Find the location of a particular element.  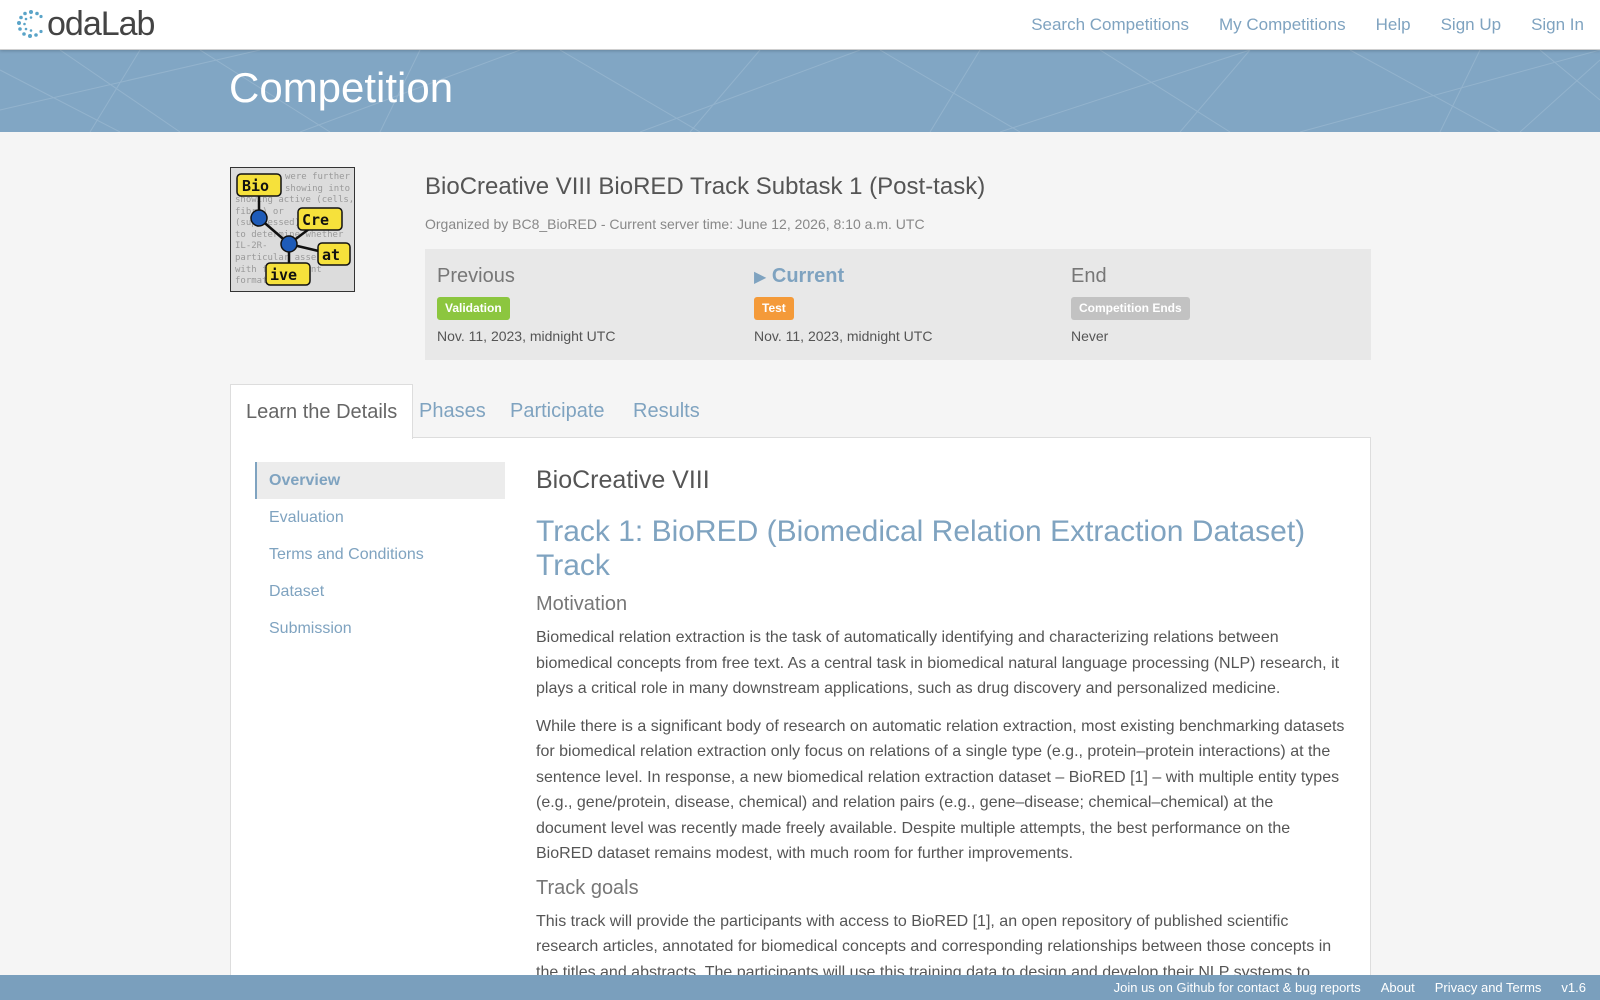

tab-results: Results is located at coordinates (666, 411).